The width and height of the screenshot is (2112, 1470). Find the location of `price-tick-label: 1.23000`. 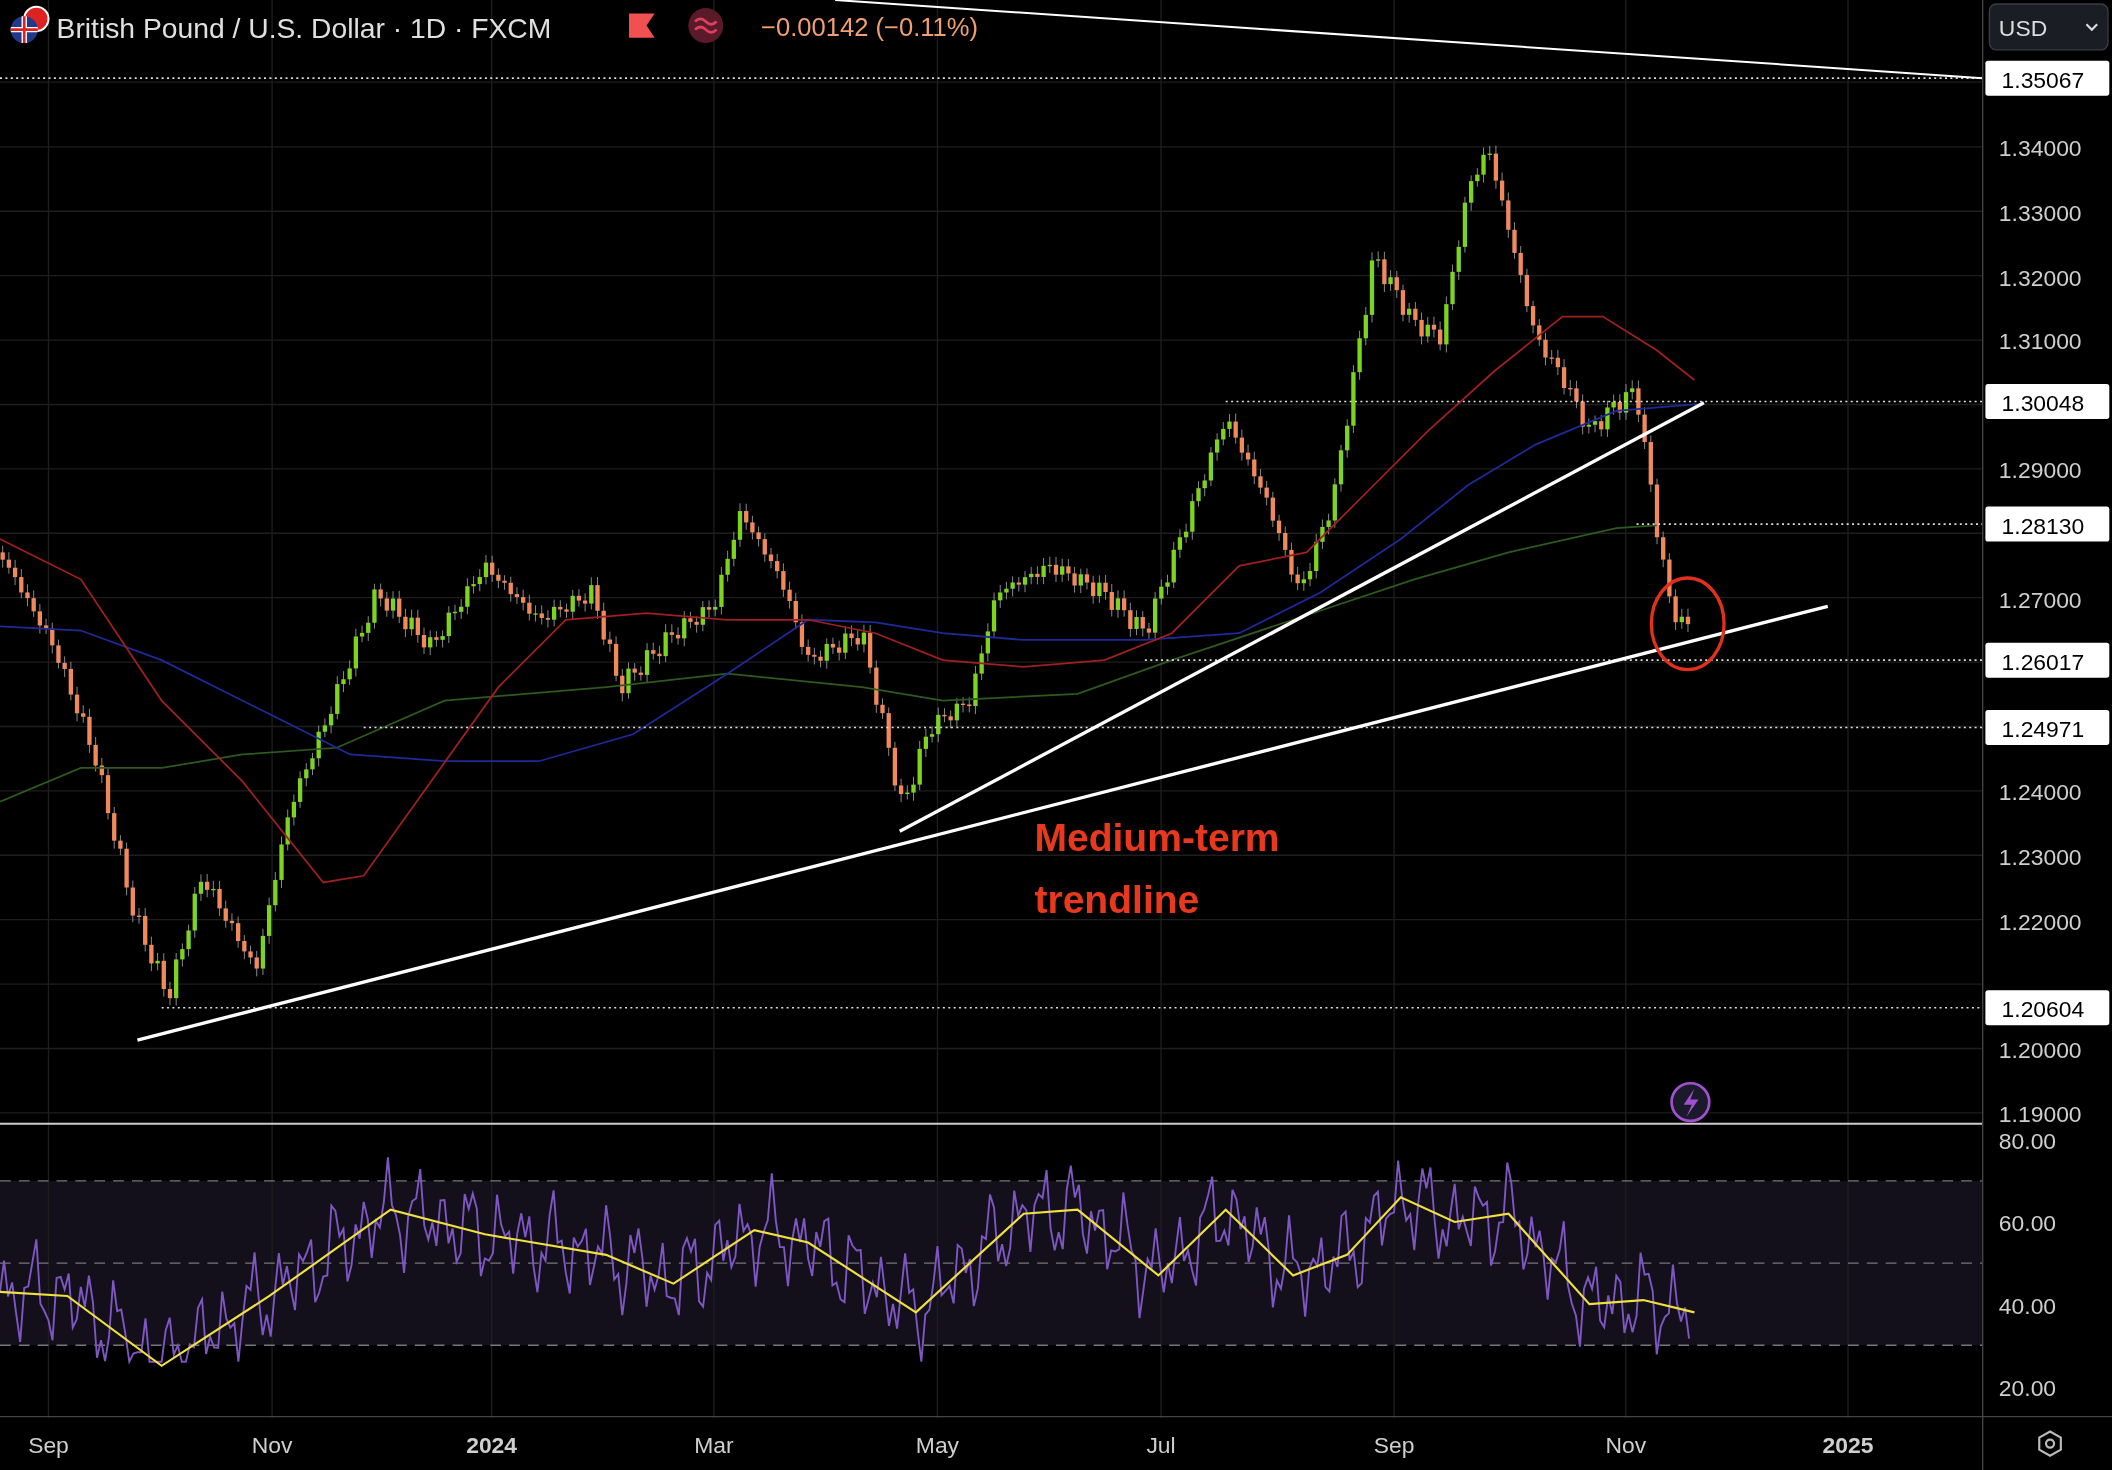

price-tick-label: 1.23000 is located at coordinates (2040, 856).